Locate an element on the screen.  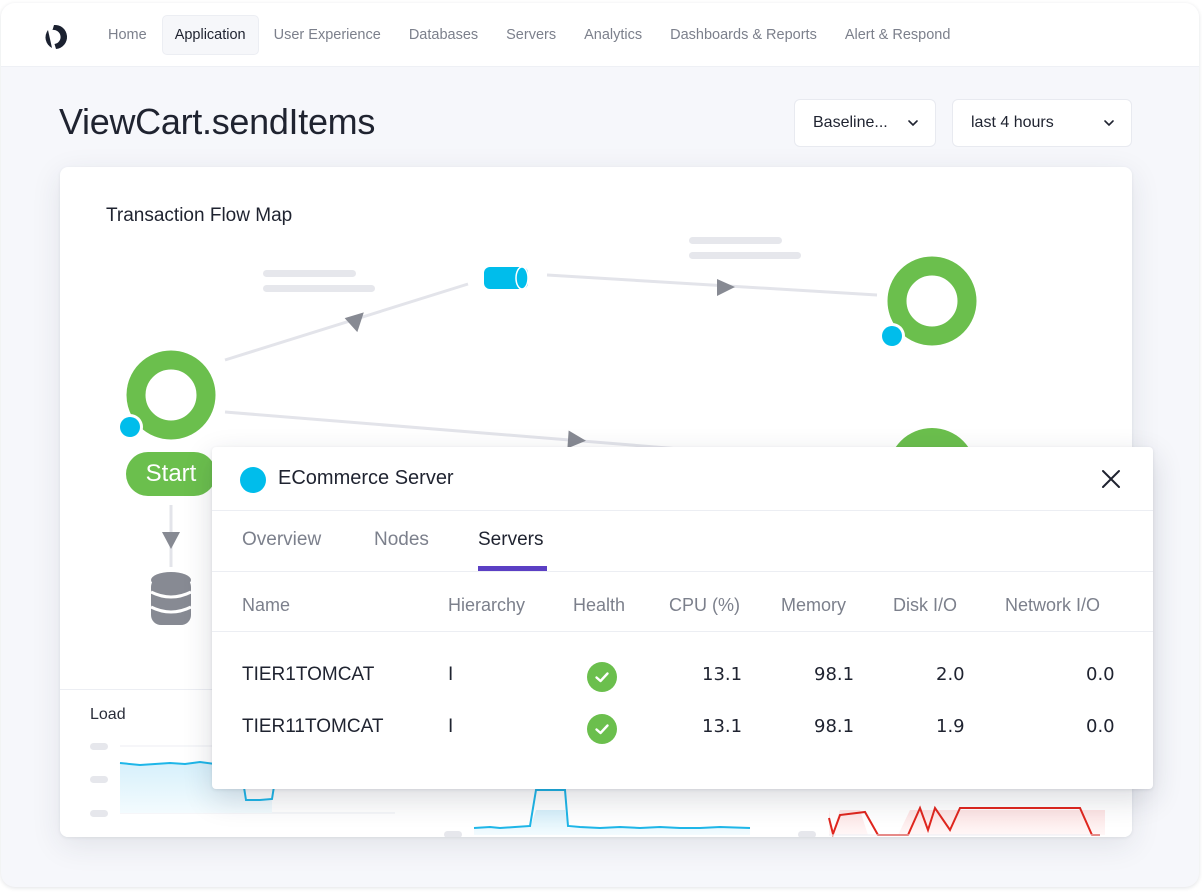
table-row: TIER11TOMCAT I 13.1 98.1 1.9 0.0 is located at coordinates (682, 728).